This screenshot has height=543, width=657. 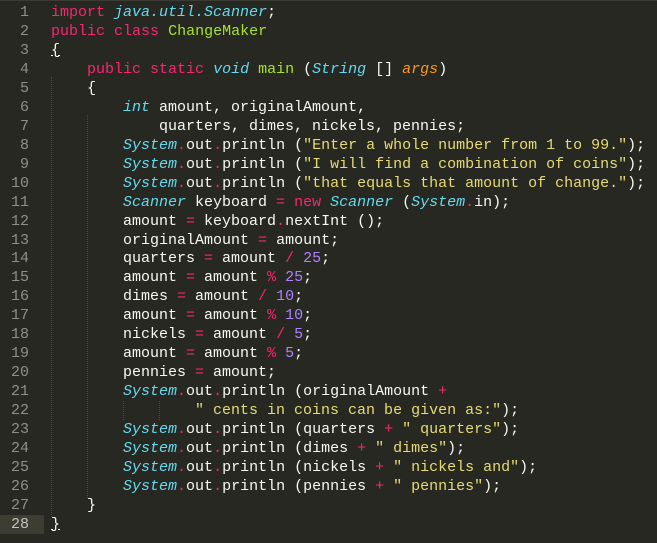 I want to click on code-line: 21 System.out.println (originalAmount +, so click(x=328, y=391).